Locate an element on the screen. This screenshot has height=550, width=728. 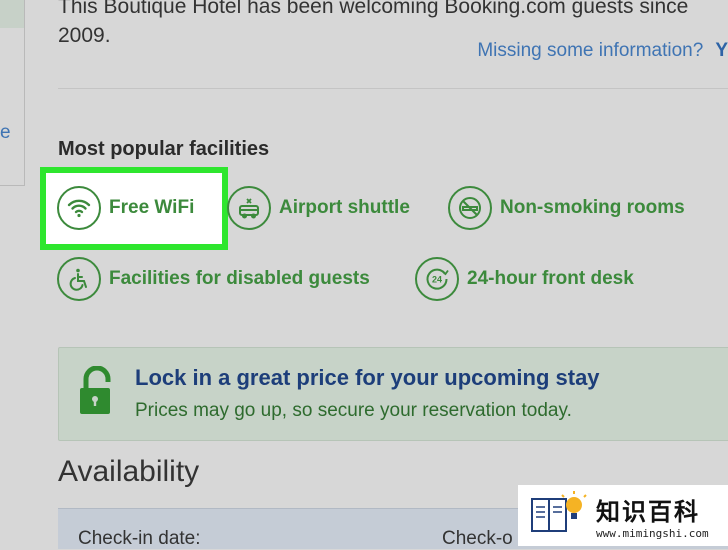
sidebar-link-fragment: e is located at coordinates (5, 133).